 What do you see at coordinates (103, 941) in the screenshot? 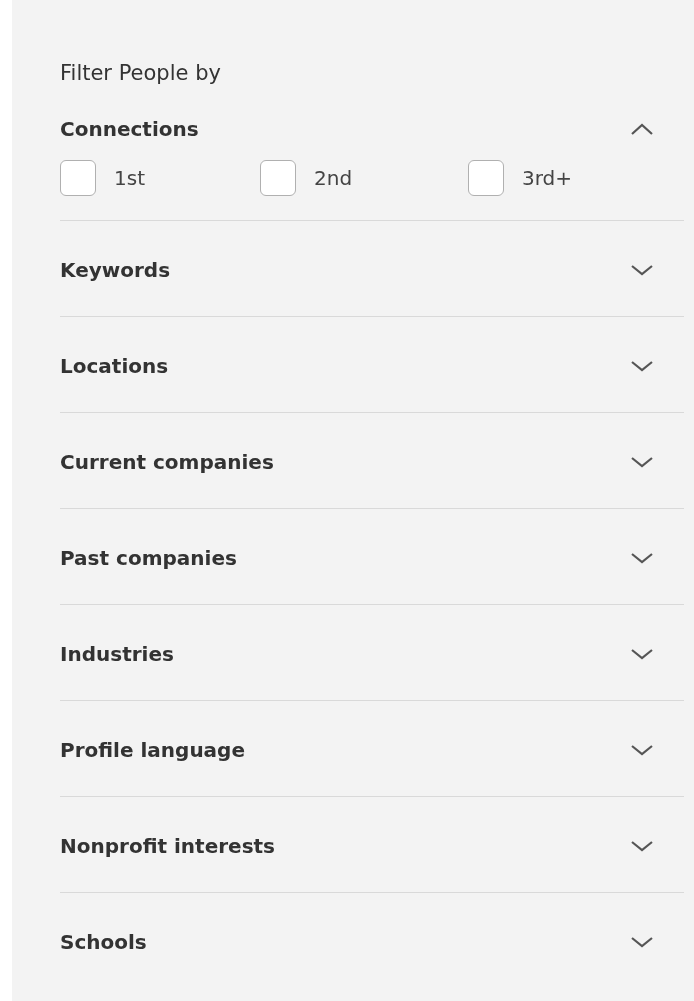
I see `section-heading: Schools` at bounding box center [103, 941].